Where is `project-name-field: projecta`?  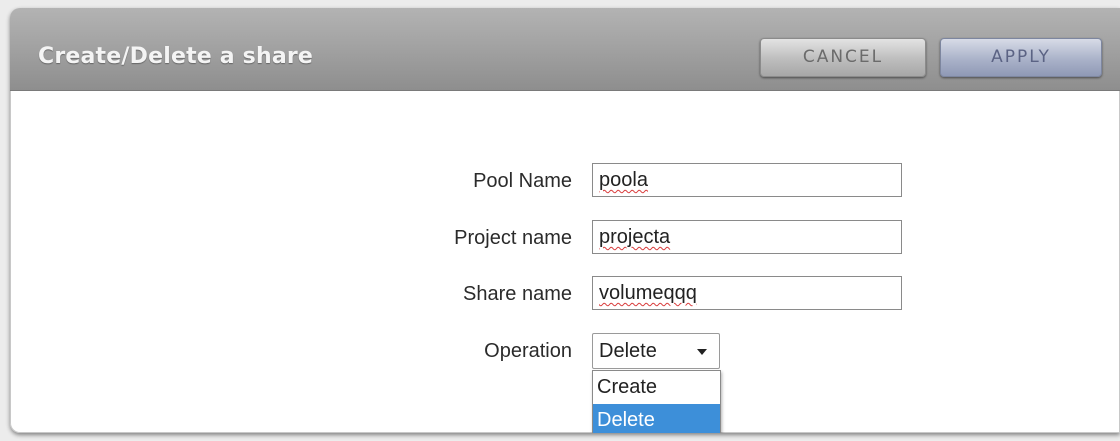 project-name-field: projecta is located at coordinates (747, 237).